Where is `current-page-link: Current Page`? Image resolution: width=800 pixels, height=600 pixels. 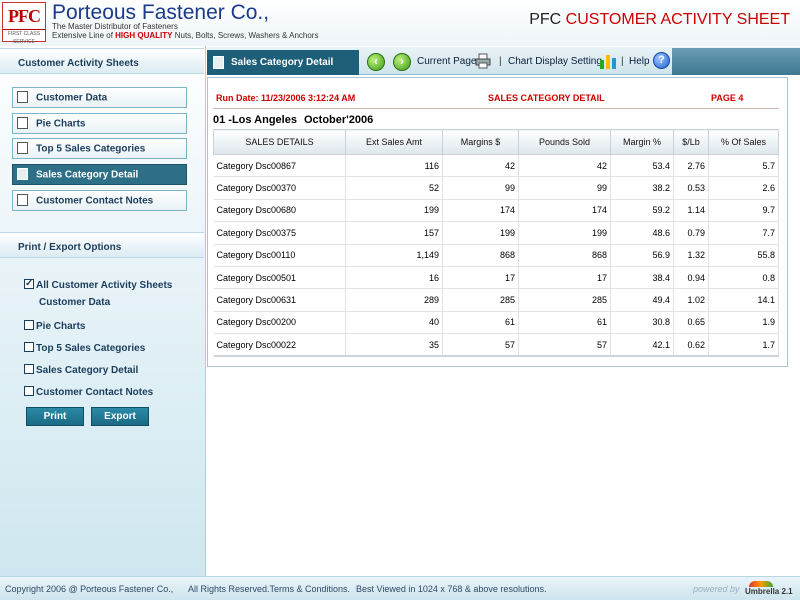 current-page-link: Current Page is located at coordinates (446, 61).